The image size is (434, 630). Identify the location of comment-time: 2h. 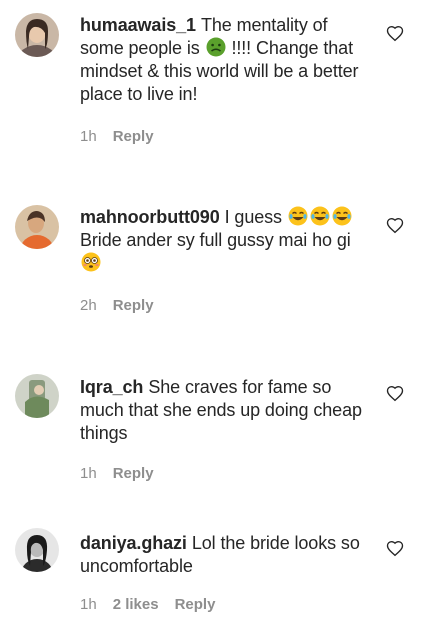
(88, 305).